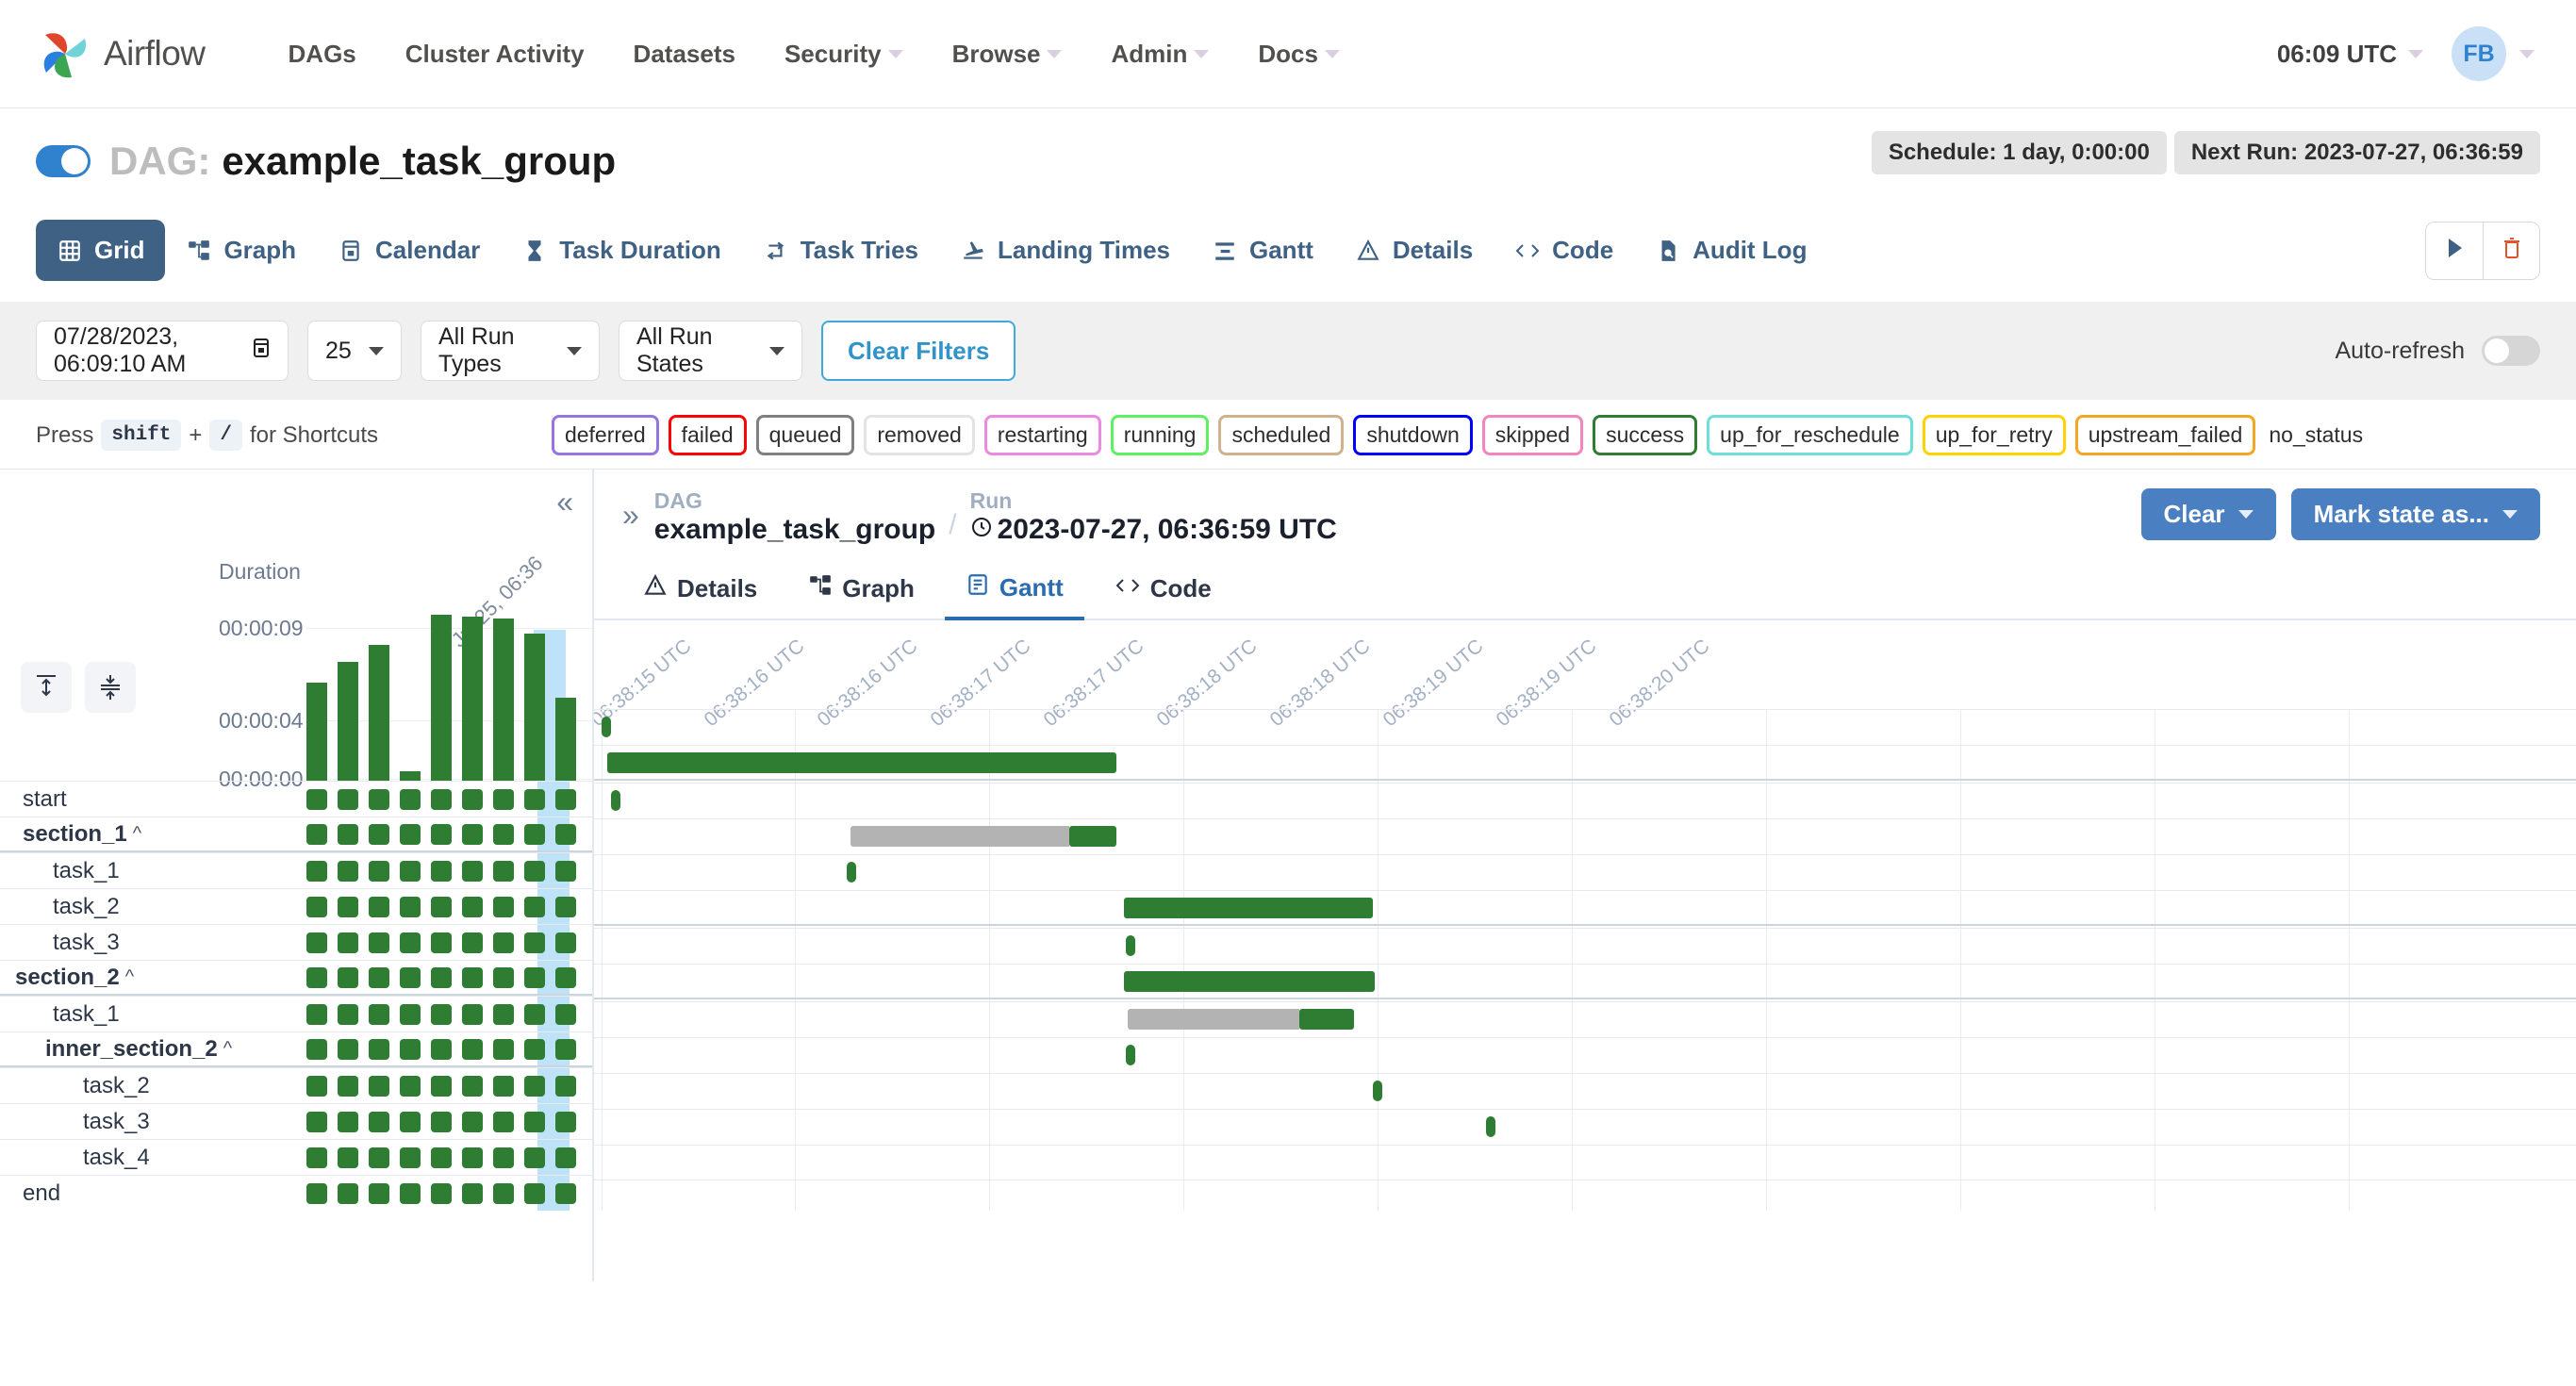 This screenshot has width=2576, height=1386. What do you see at coordinates (2165, 435) in the screenshot?
I see `legend-upstream-failed: upstream_failed` at bounding box center [2165, 435].